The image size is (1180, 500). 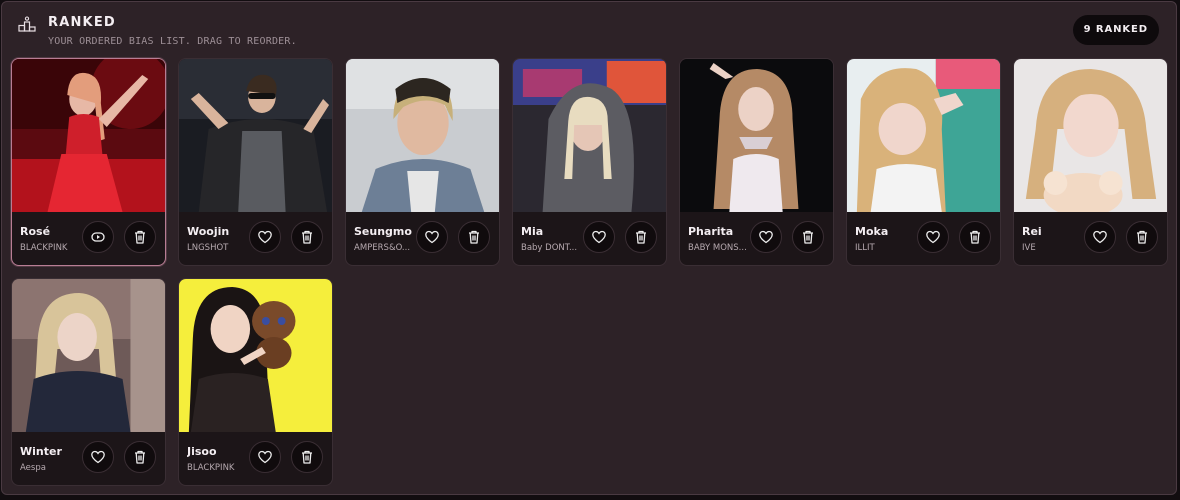 I want to click on bias-card: Rei IVE, so click(x=1090, y=162).